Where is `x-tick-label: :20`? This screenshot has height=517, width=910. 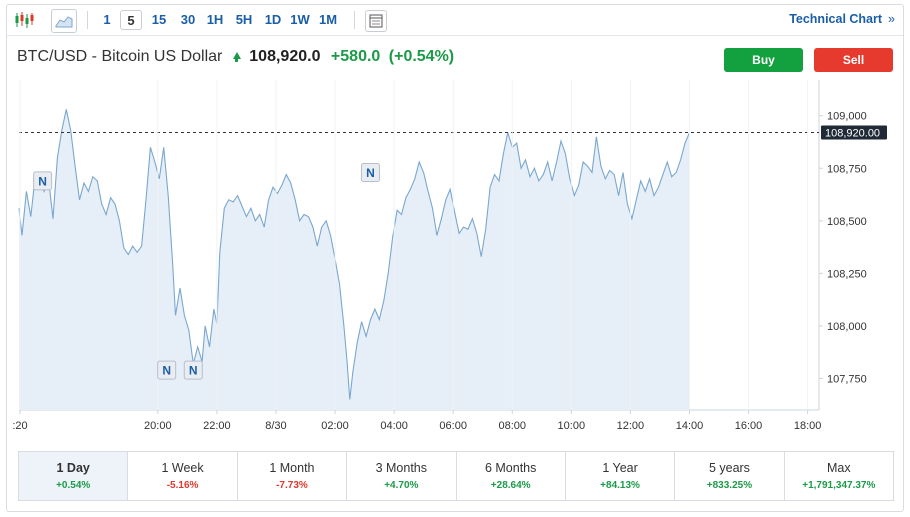 x-tick-label: :20 is located at coordinates (19, 426).